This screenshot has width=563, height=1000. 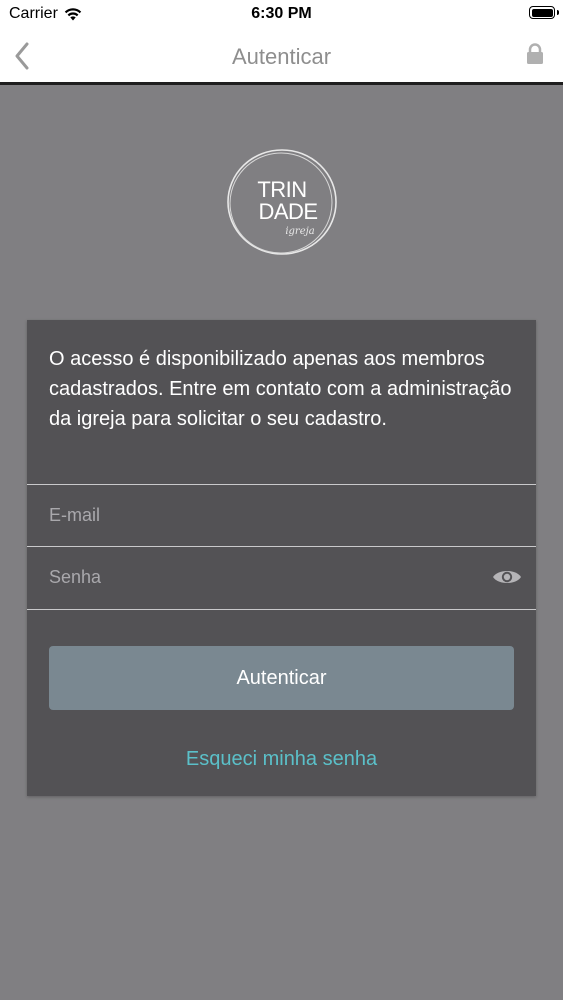 I want to click on logo-line2: DADE, so click(x=287, y=211).